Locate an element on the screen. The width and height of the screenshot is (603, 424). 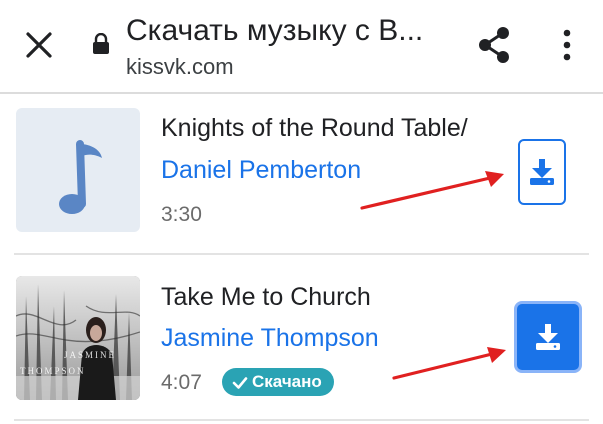
album-photo: JASMINE THOMPSON is located at coordinates (78, 338).